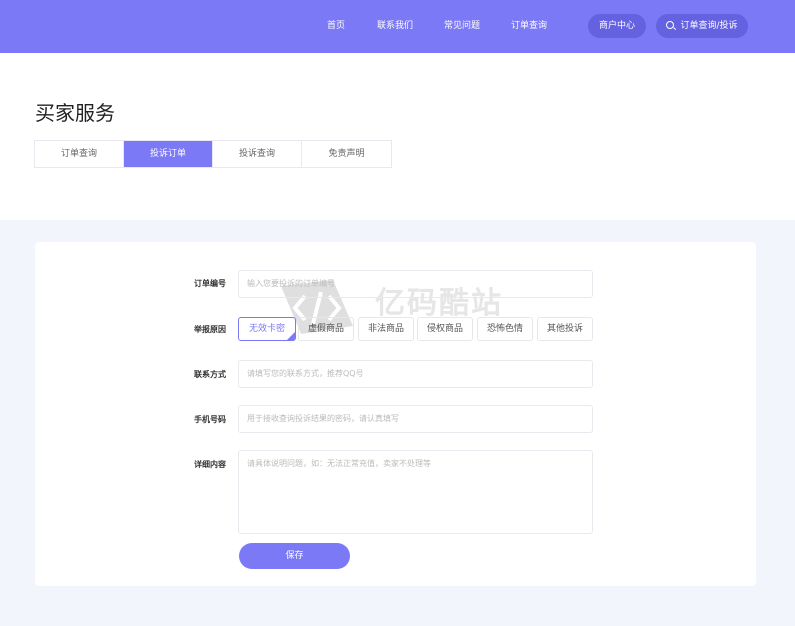 This screenshot has width=795, height=626. I want to click on nav-order-query: 订单查询, so click(529, 26).